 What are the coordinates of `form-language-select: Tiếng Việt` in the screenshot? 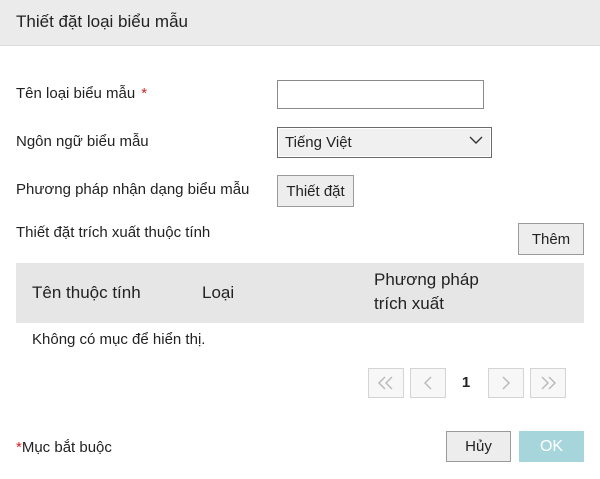 It's located at (384, 142).